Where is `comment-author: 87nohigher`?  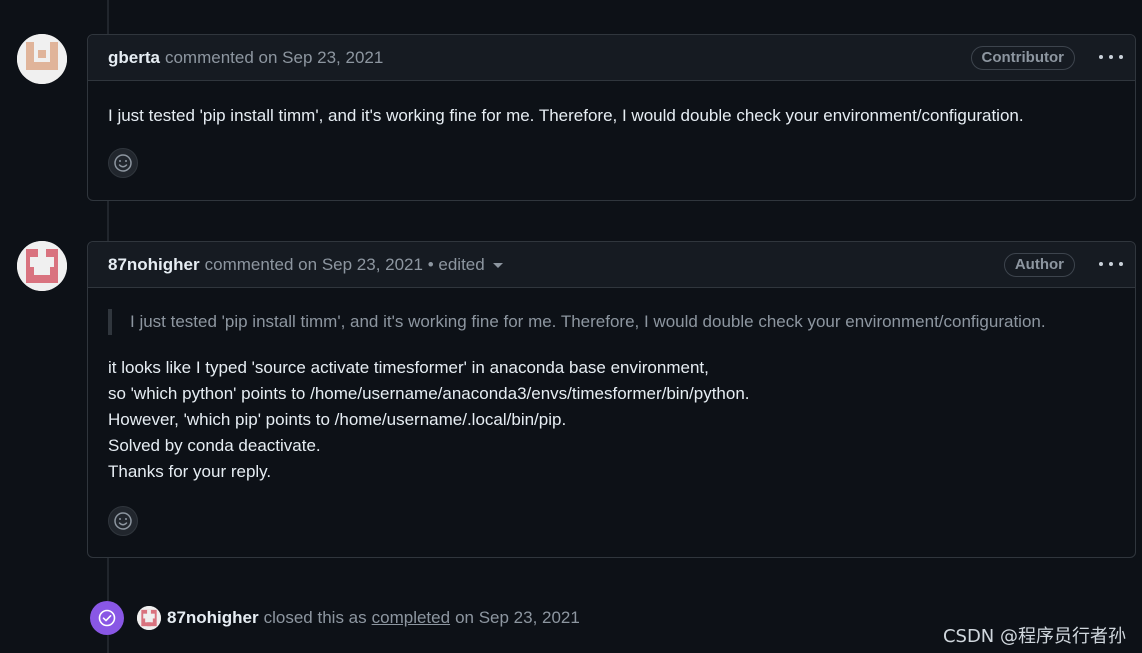 comment-author: 87nohigher is located at coordinates (154, 265).